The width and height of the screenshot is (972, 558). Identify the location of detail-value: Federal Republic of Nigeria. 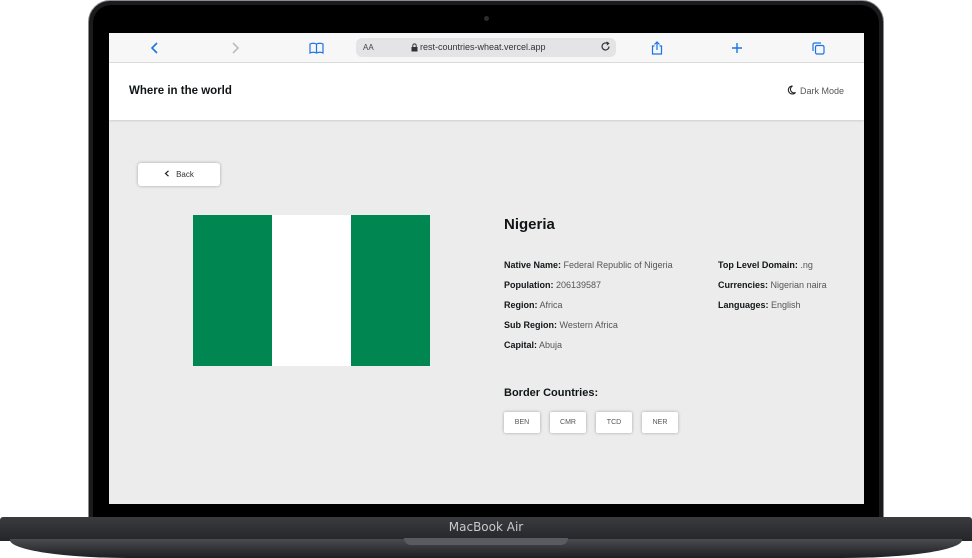
(618, 265).